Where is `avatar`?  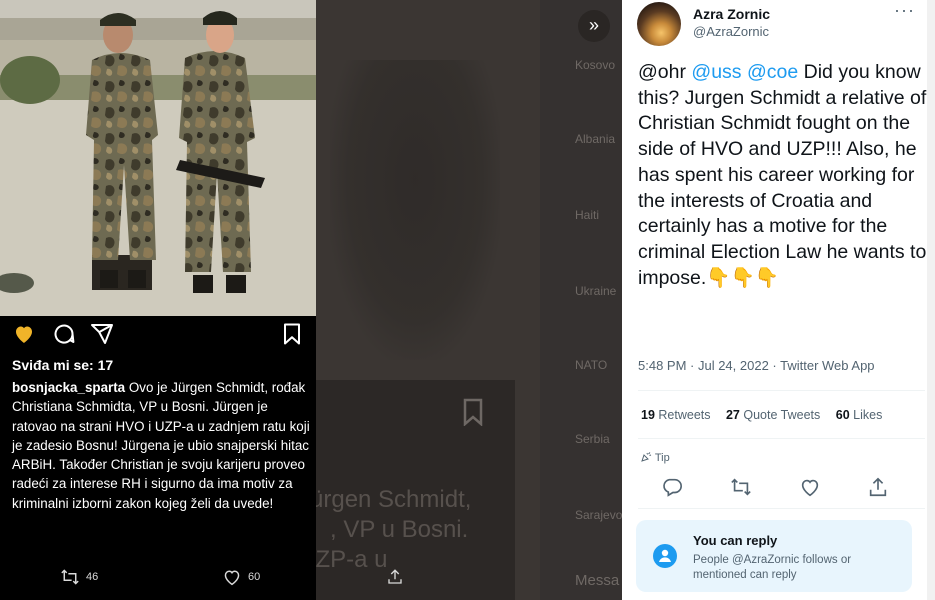 avatar is located at coordinates (659, 24).